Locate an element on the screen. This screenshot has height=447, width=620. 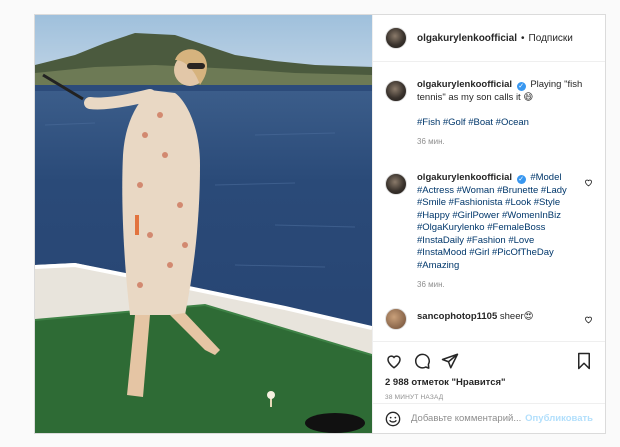
emoji-icon is located at coordinates (393, 419).